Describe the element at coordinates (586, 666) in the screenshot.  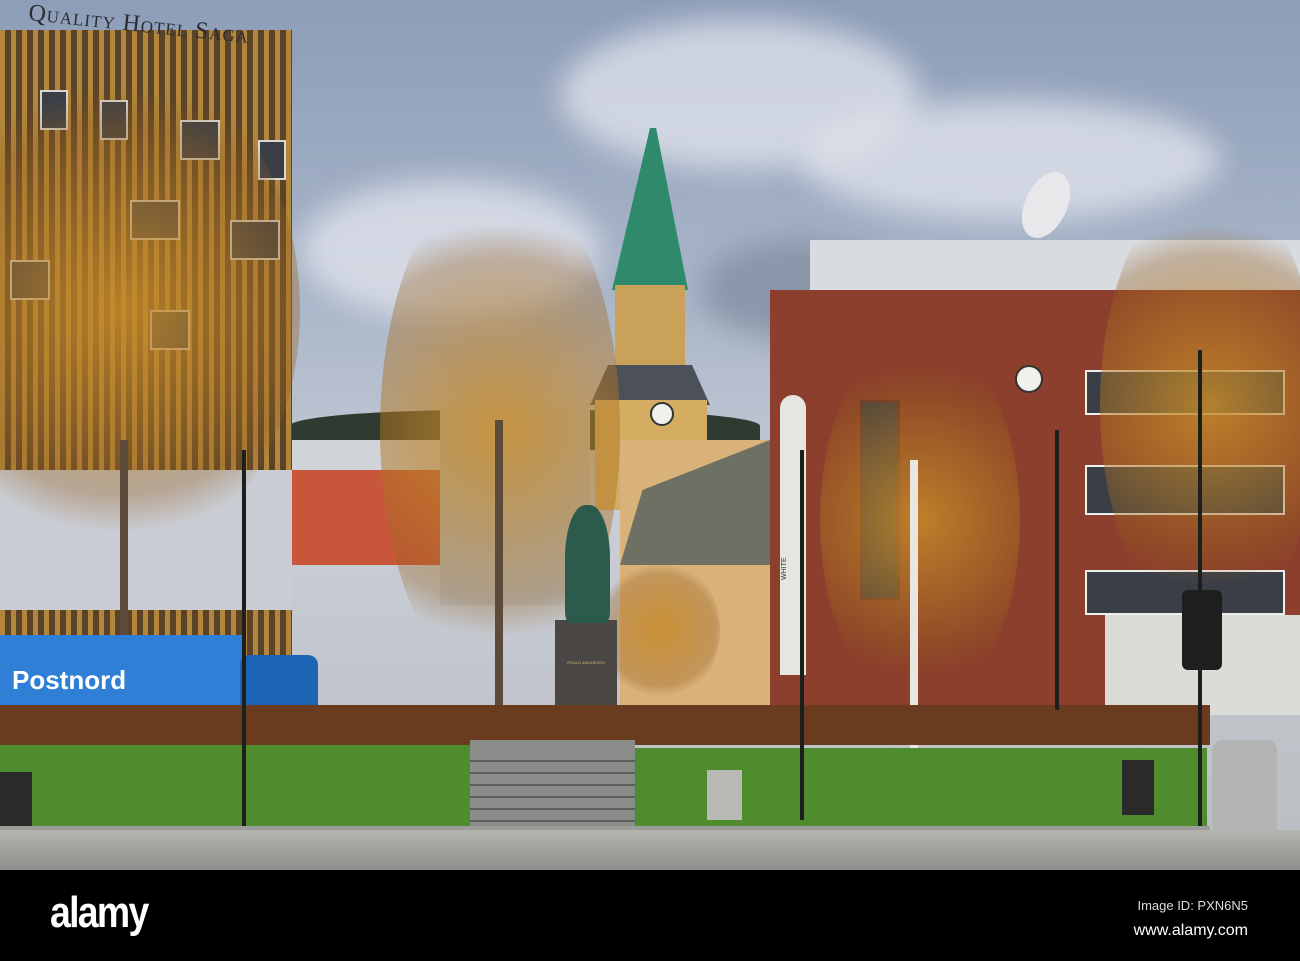
I see `statue-pedestal` at that location.